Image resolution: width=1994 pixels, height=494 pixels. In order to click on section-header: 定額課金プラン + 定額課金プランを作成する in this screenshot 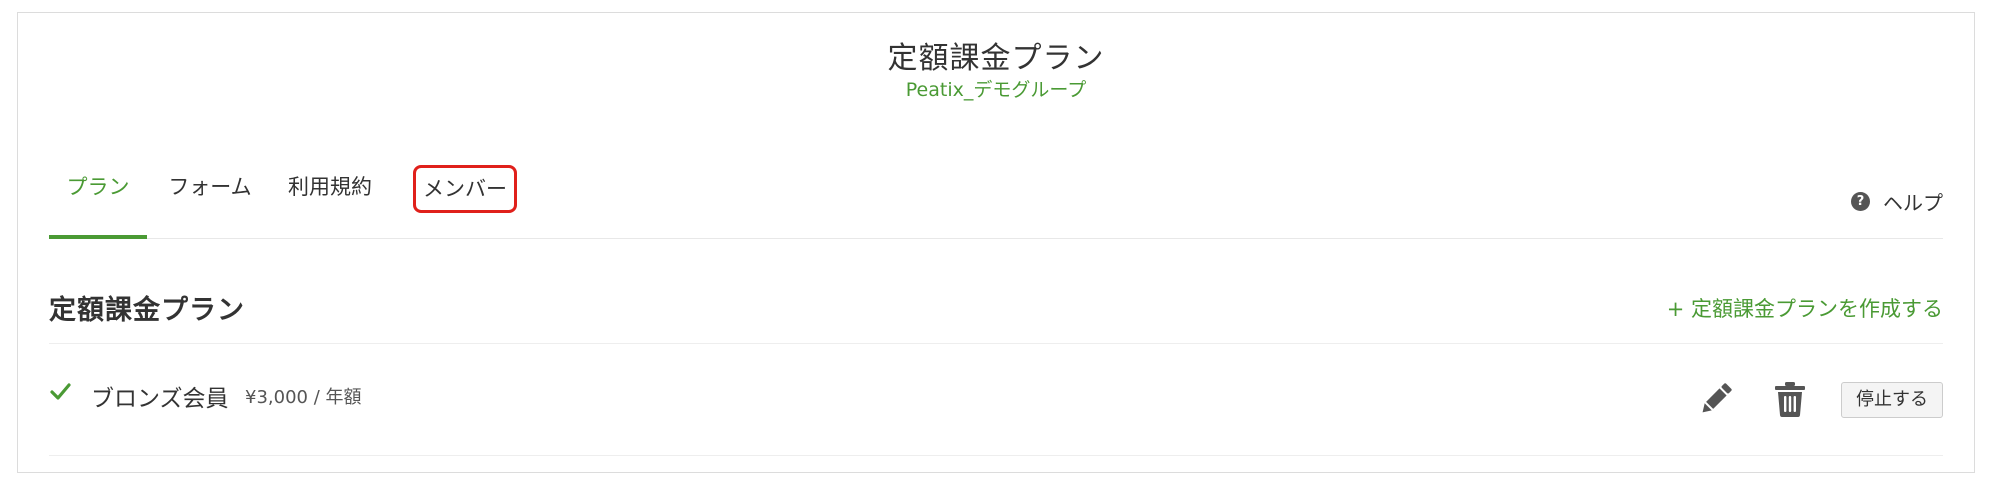, I will do `click(996, 309)`.